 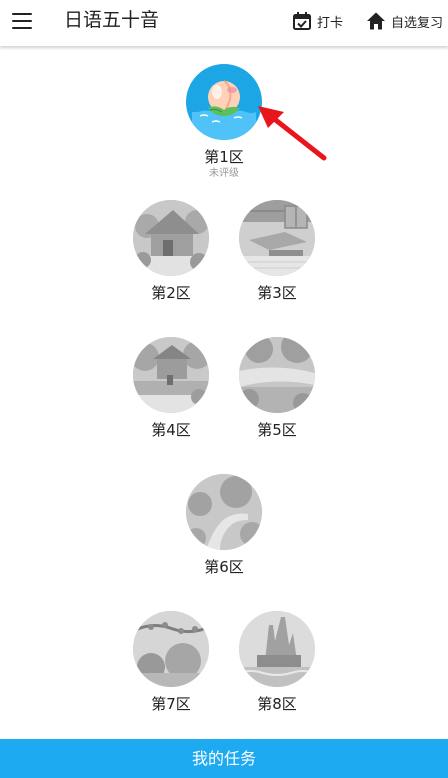 I want to click on area-8-image, so click(x=277, y=649).